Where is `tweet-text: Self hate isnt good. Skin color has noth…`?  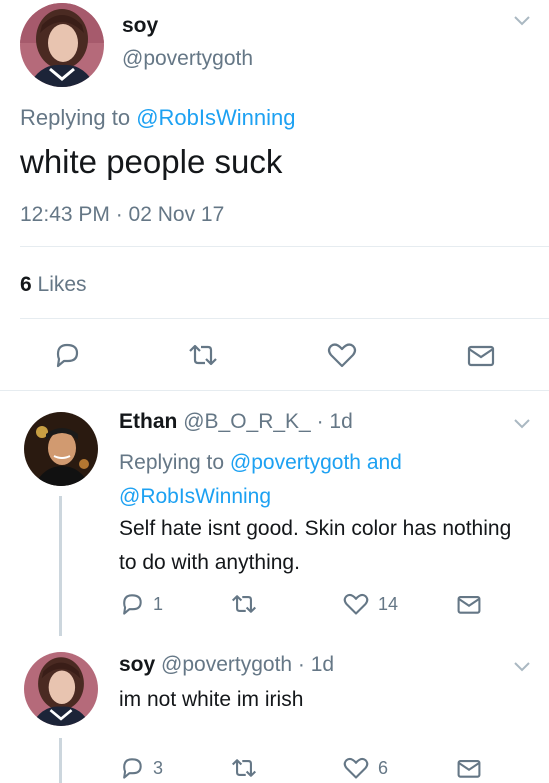
tweet-text: Self hate isnt good. Skin color has noth… is located at coordinates (315, 545).